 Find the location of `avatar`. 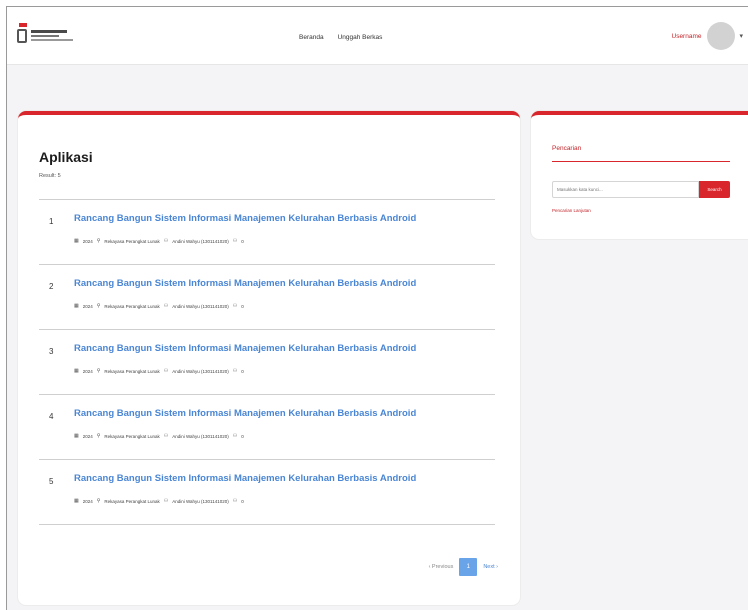

avatar is located at coordinates (721, 36).